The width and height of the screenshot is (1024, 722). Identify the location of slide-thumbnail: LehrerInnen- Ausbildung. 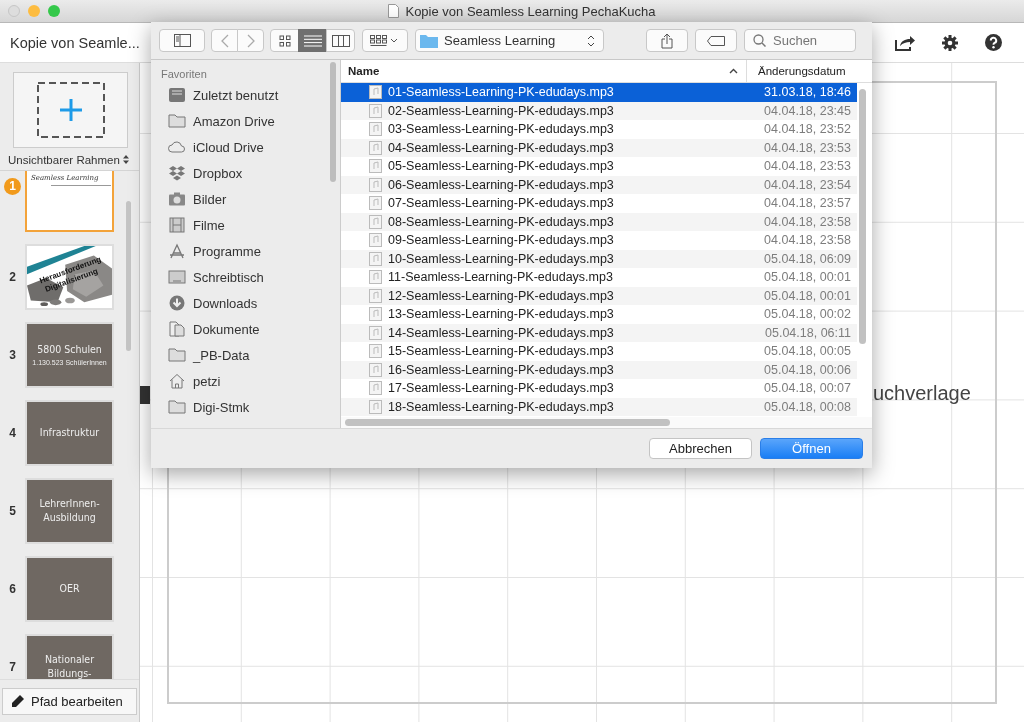
(69, 510).